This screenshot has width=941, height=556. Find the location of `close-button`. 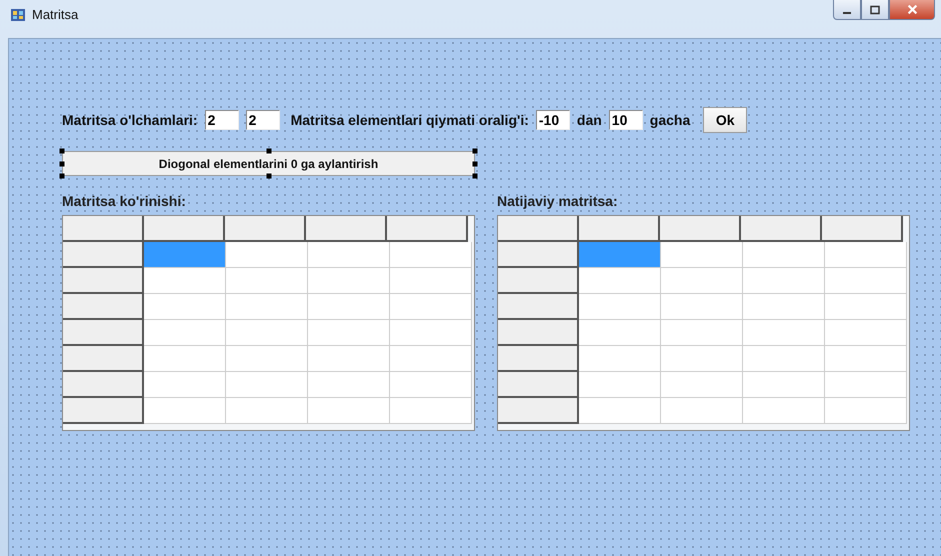

close-button is located at coordinates (912, 10).